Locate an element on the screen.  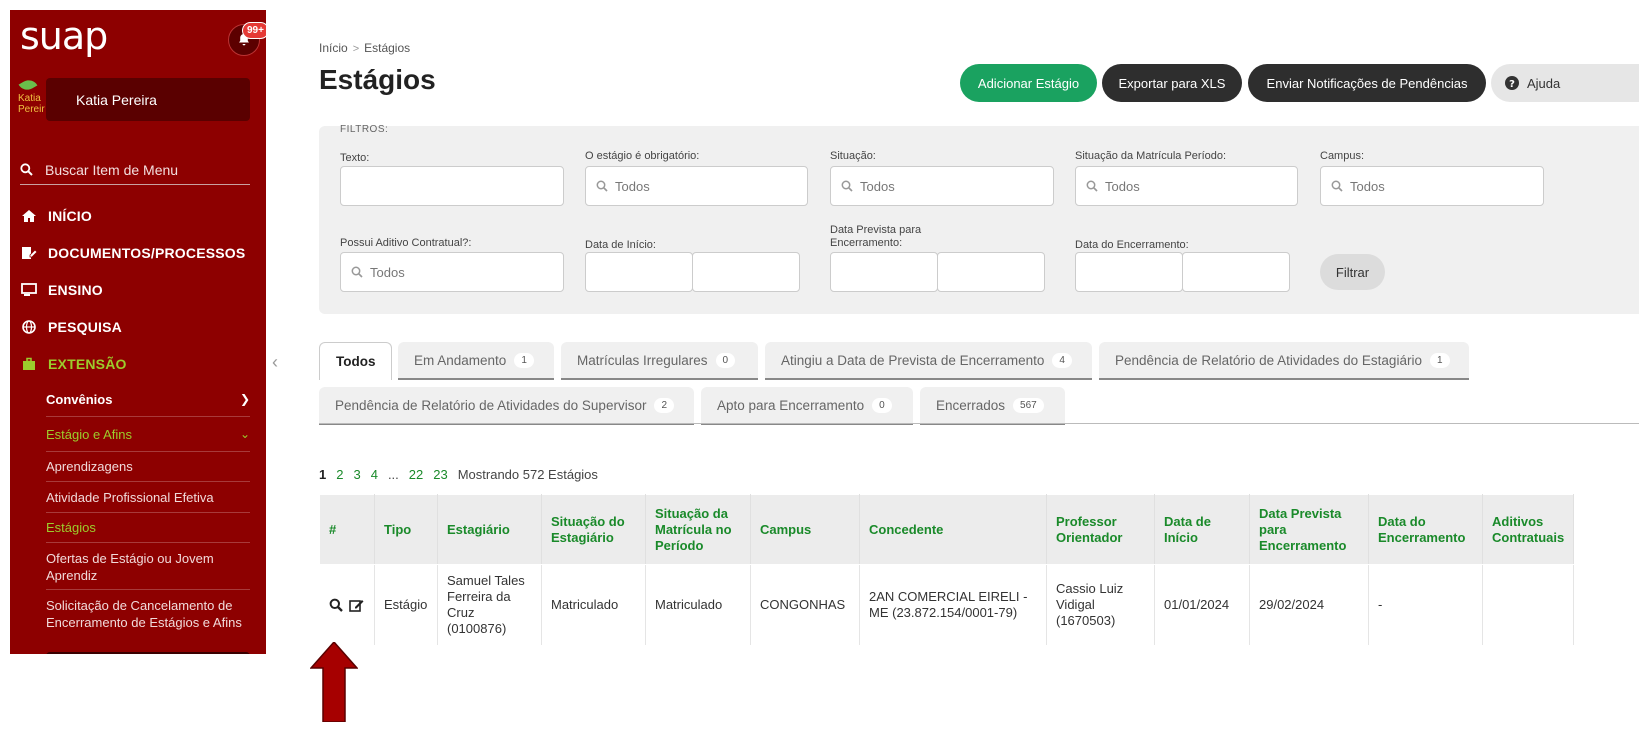
filter-situacao-select: Todos is located at coordinates (942, 186).